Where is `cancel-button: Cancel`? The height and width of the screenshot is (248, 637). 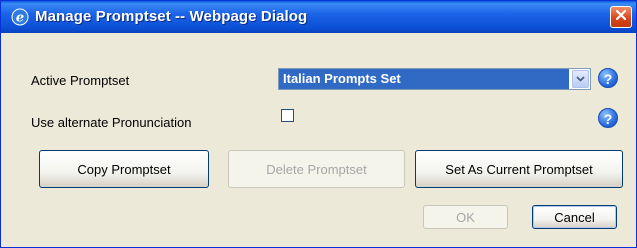
cancel-button: Cancel is located at coordinates (574, 217).